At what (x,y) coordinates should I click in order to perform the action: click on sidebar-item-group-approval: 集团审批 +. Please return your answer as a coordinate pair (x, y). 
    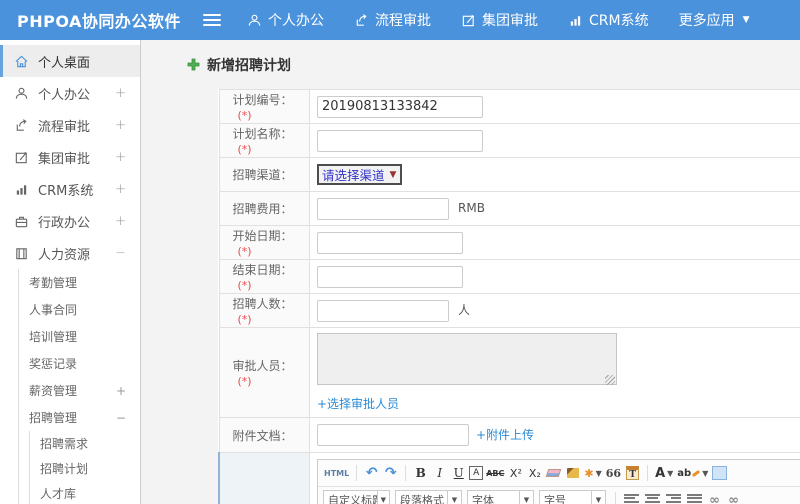
    Looking at the image, I should click on (70, 157).